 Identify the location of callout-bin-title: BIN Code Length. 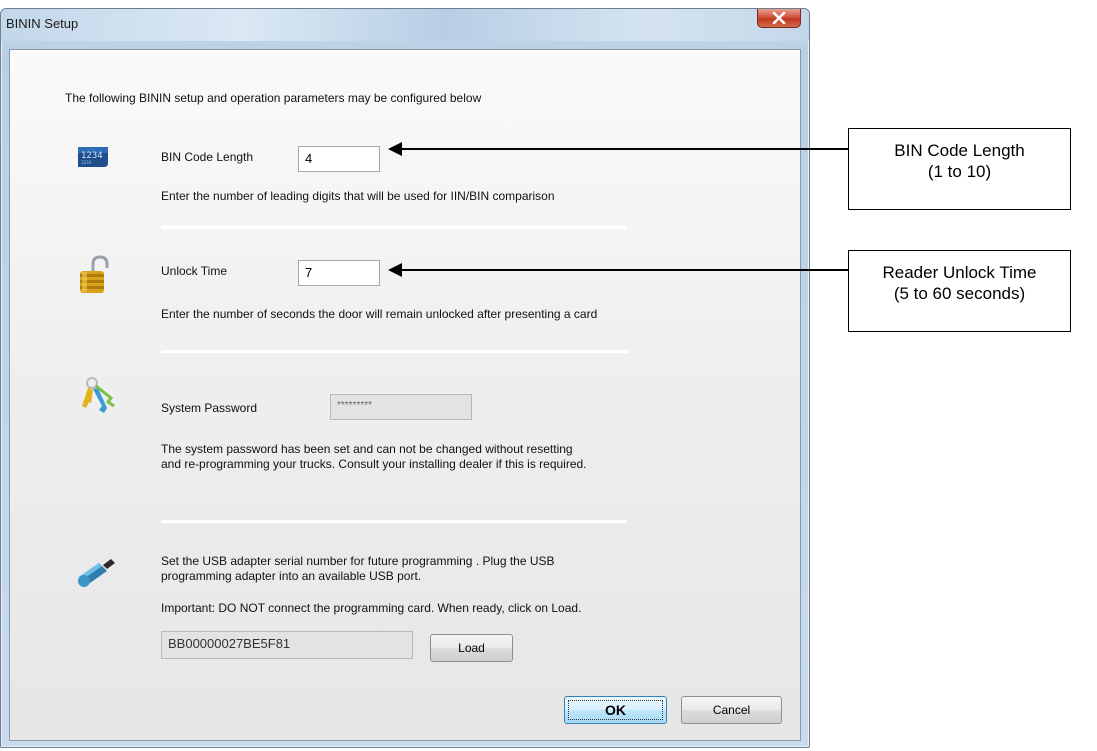
(959, 150).